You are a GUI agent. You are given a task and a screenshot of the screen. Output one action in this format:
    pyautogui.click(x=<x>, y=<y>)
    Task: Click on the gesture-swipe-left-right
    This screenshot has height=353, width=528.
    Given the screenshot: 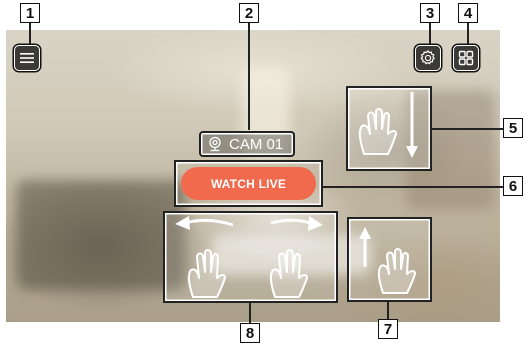 What is the action you would take?
    pyautogui.click(x=250, y=257)
    